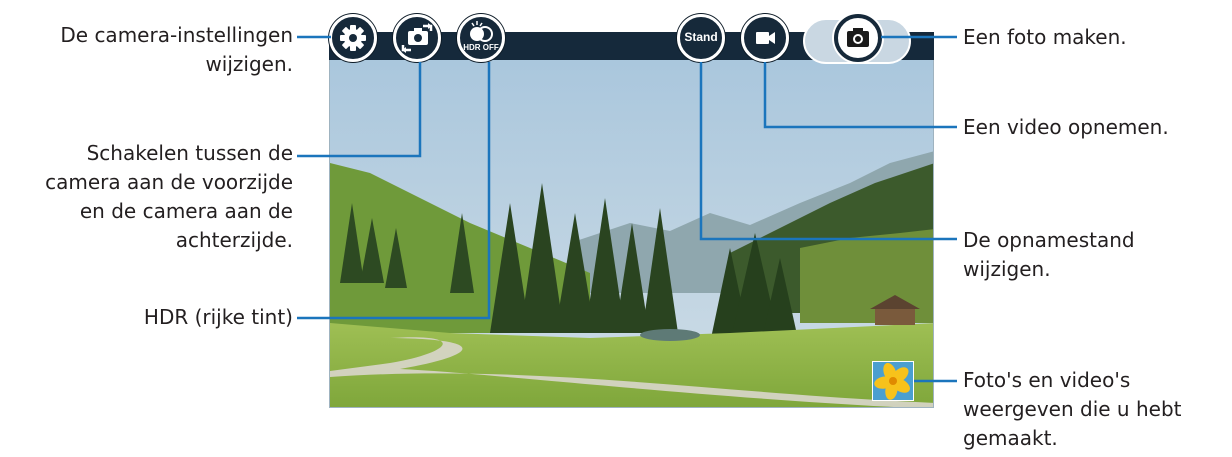 The width and height of the screenshot is (1232, 457). What do you see at coordinates (176, 35) in the screenshot?
I see `callout-line: De camera-instellingen` at bounding box center [176, 35].